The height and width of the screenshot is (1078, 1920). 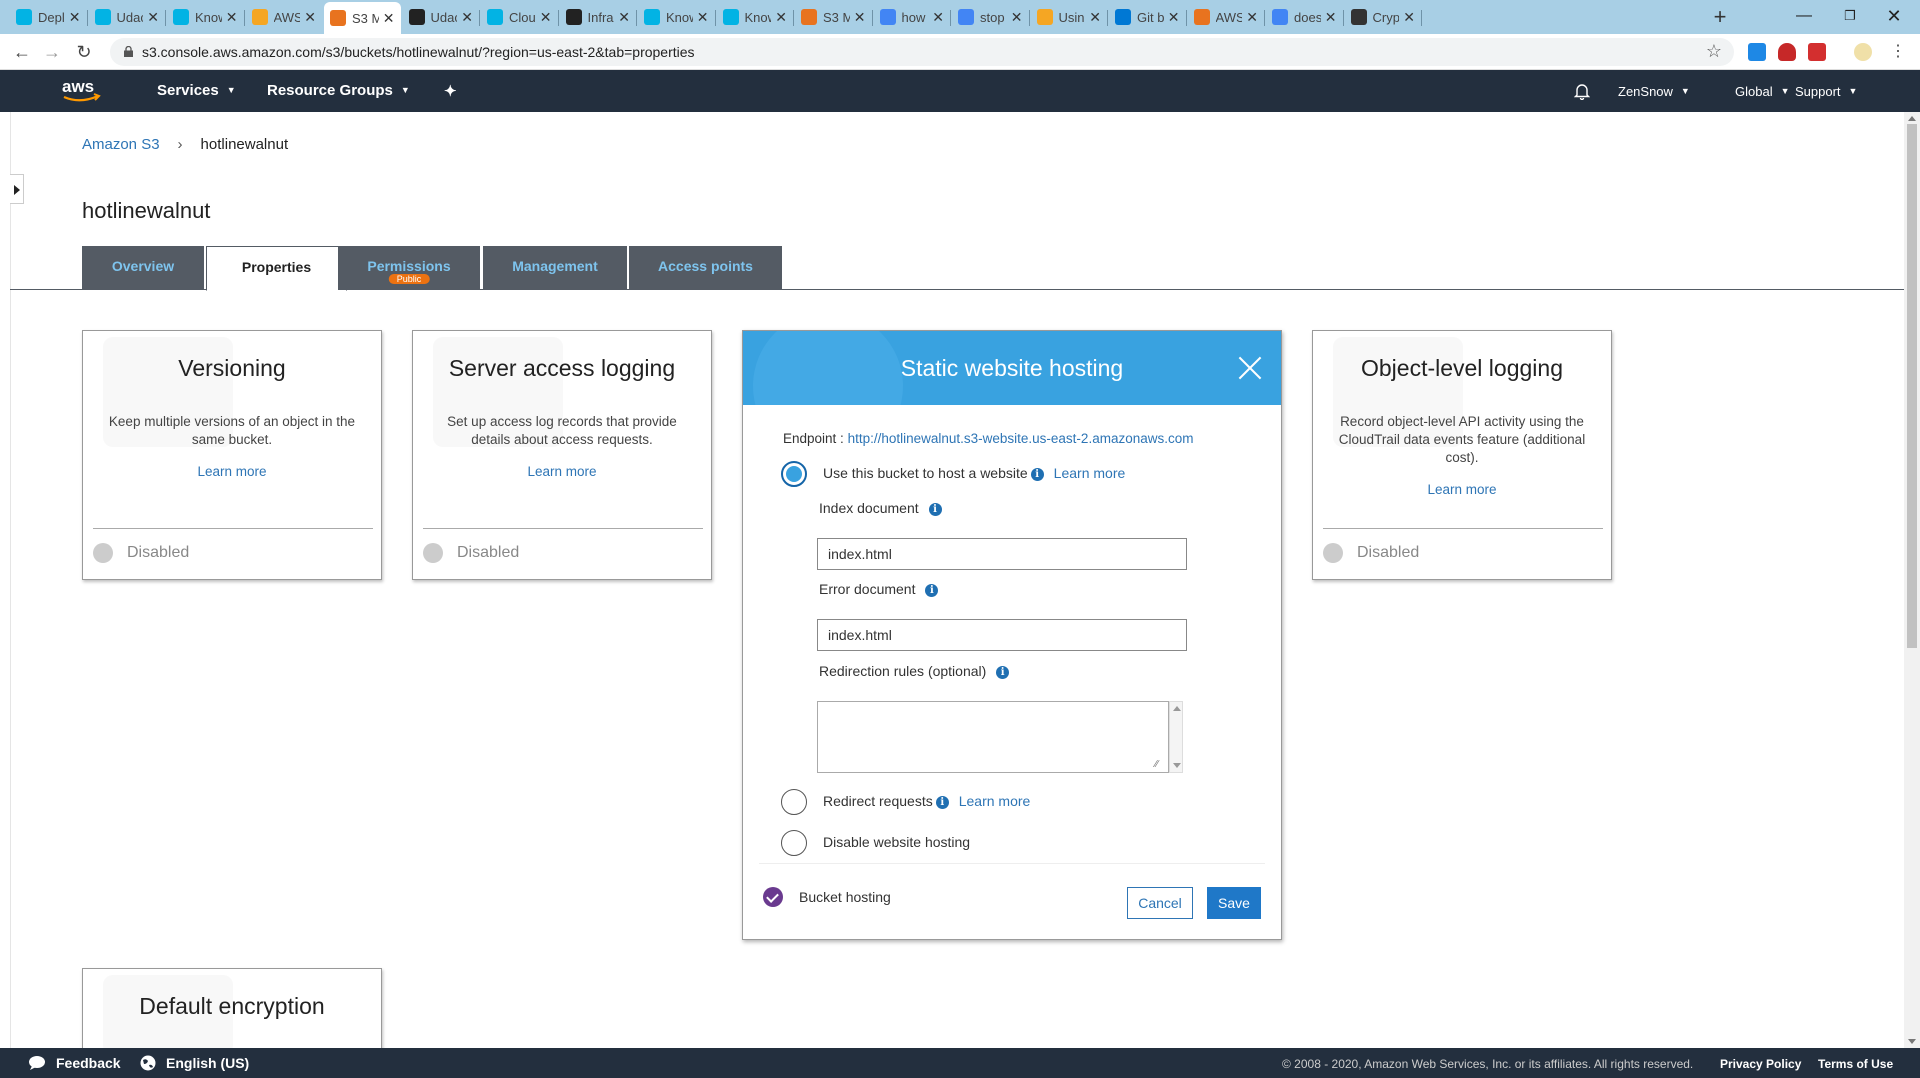 I want to click on close-icon, so click(x=1250, y=368).